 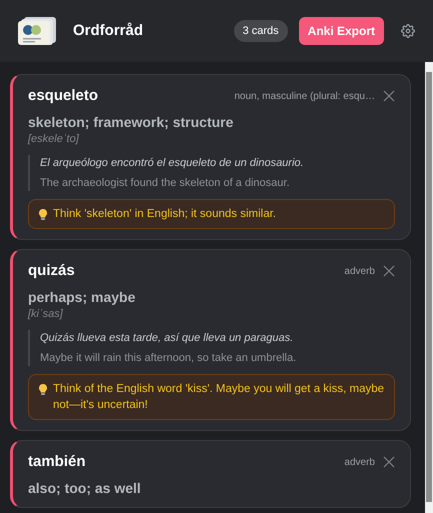 I want to click on flashcards-logo-icon, so click(x=38, y=31).